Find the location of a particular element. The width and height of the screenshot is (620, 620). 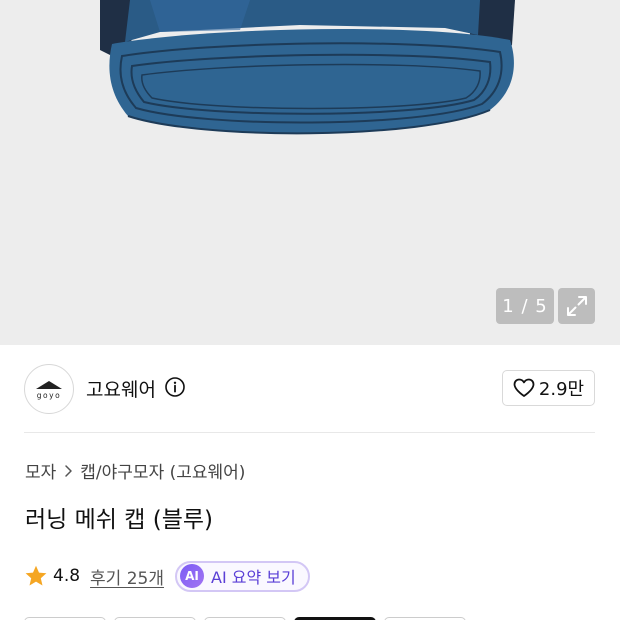

brand-logo-mark: goyo is located at coordinates (49, 390).